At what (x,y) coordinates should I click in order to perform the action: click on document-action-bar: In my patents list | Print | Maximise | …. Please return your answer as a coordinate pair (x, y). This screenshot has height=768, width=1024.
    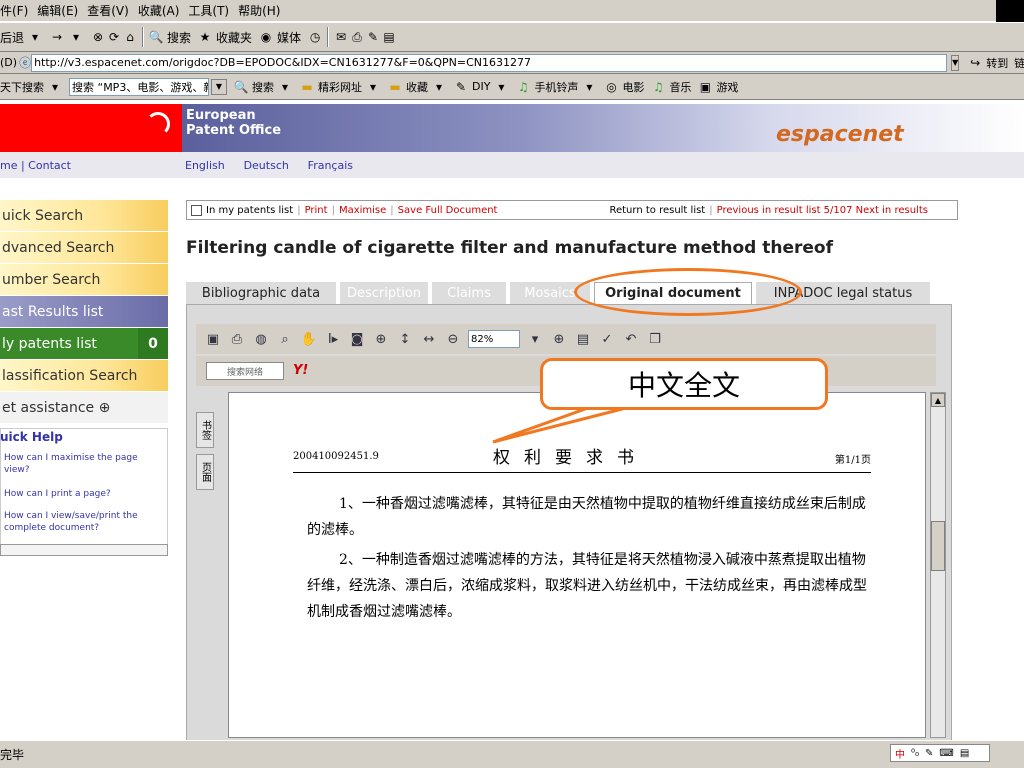
    Looking at the image, I should click on (572, 210).